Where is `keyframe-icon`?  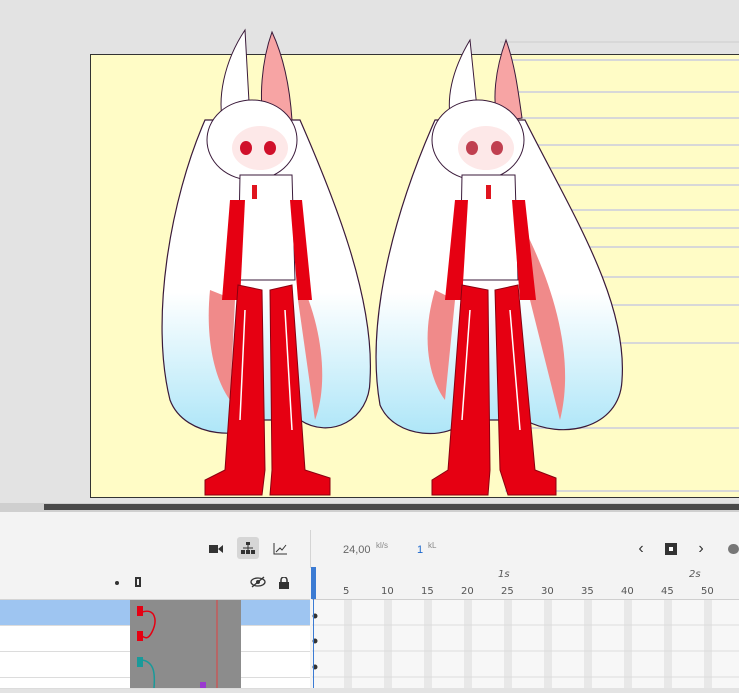
keyframe-icon is located at coordinates (671, 549).